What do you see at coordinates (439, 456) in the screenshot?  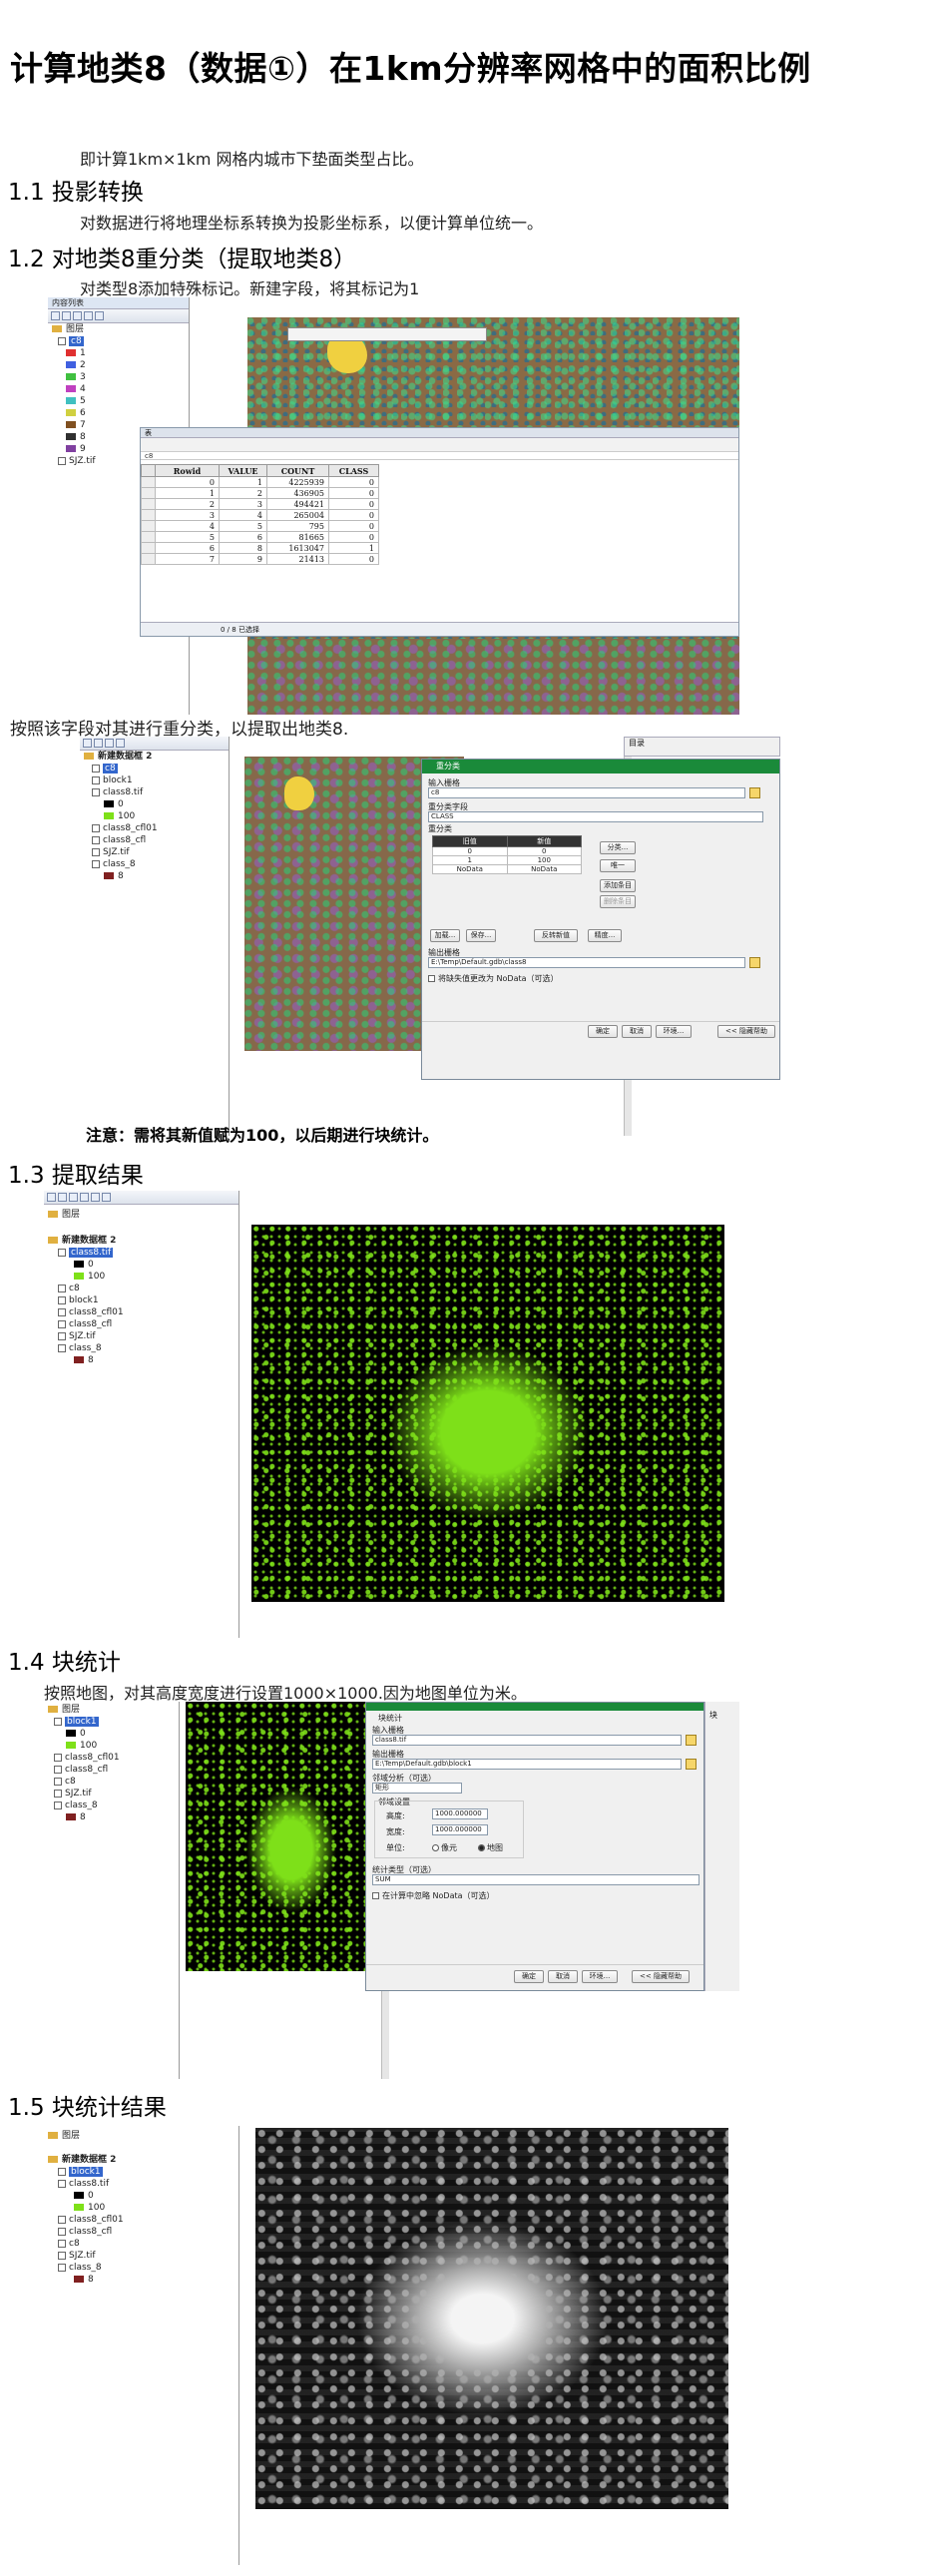 I see `table-tab: c8` at bounding box center [439, 456].